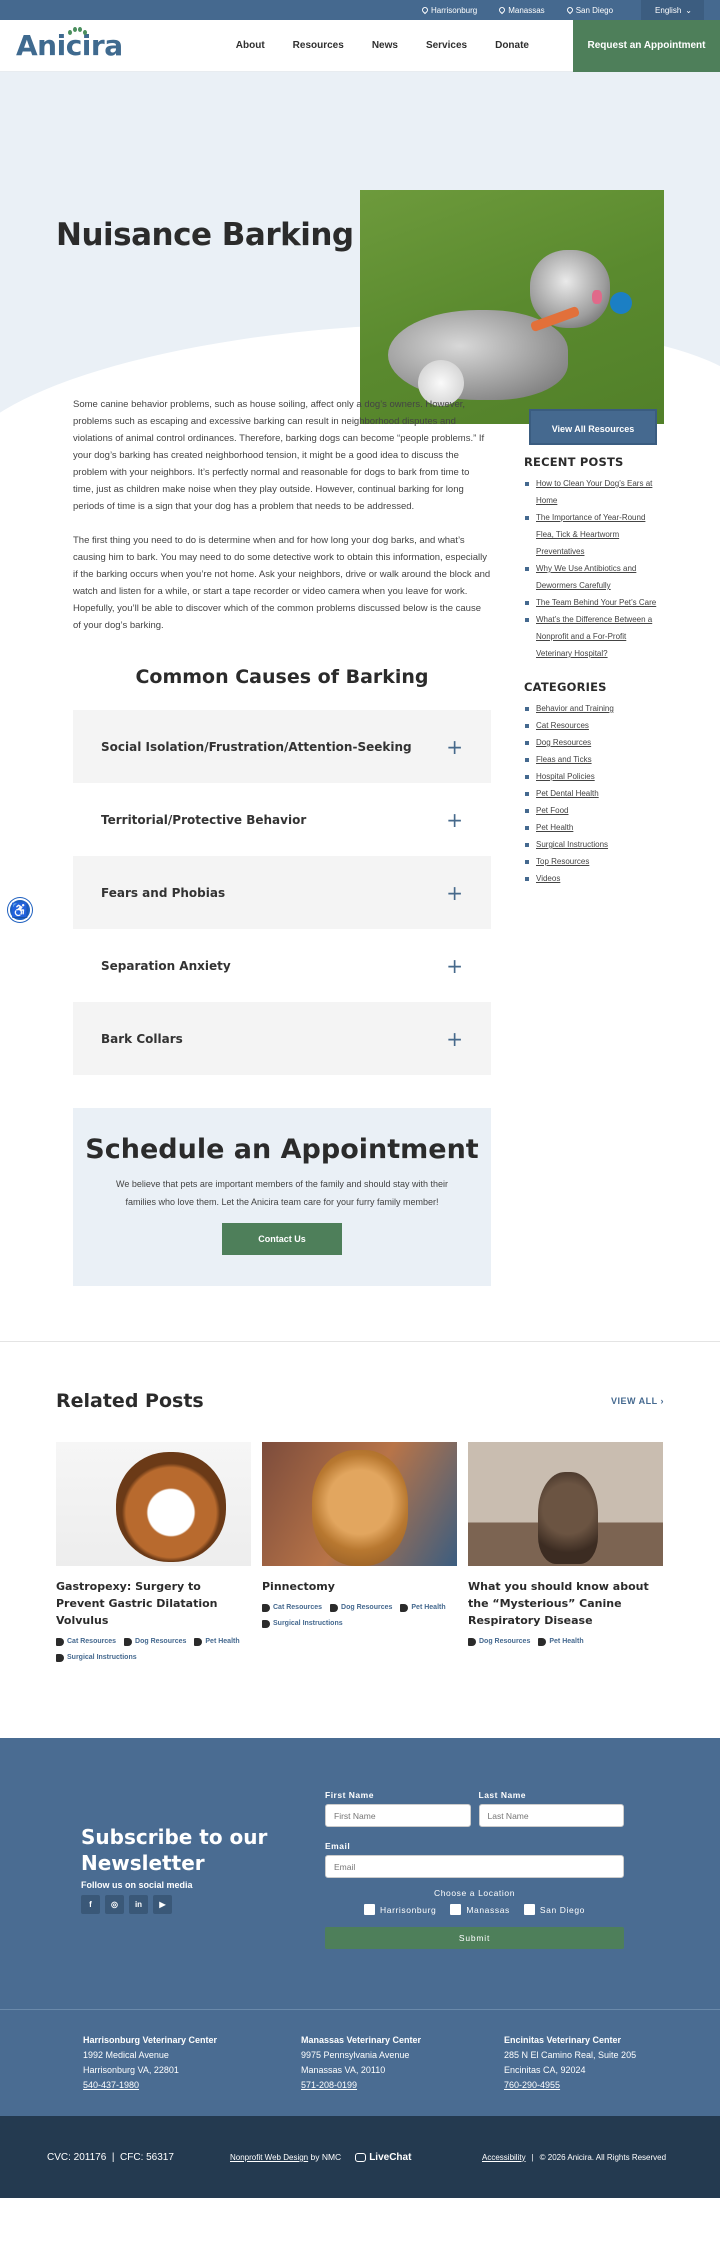 Image resolution: width=720 pixels, height=2258 pixels. What do you see at coordinates (554, 1909) in the screenshot?
I see `checkbox-san-diego: San Diego` at bounding box center [554, 1909].